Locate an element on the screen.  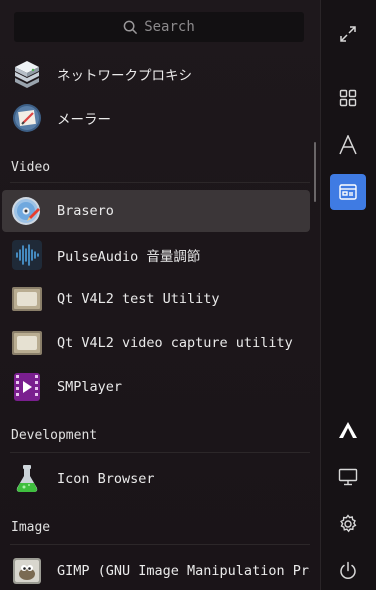
app-item-icon-browser: Icon Browser is located at coordinates (156, 479).